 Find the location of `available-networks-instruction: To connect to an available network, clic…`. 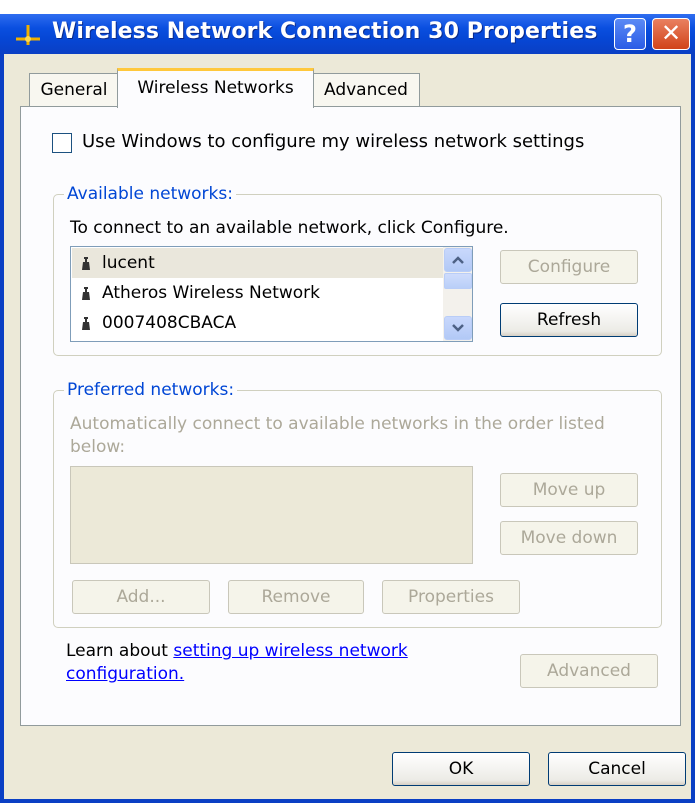

available-networks-instruction: To connect to an available network, clic… is located at coordinates (289, 228).